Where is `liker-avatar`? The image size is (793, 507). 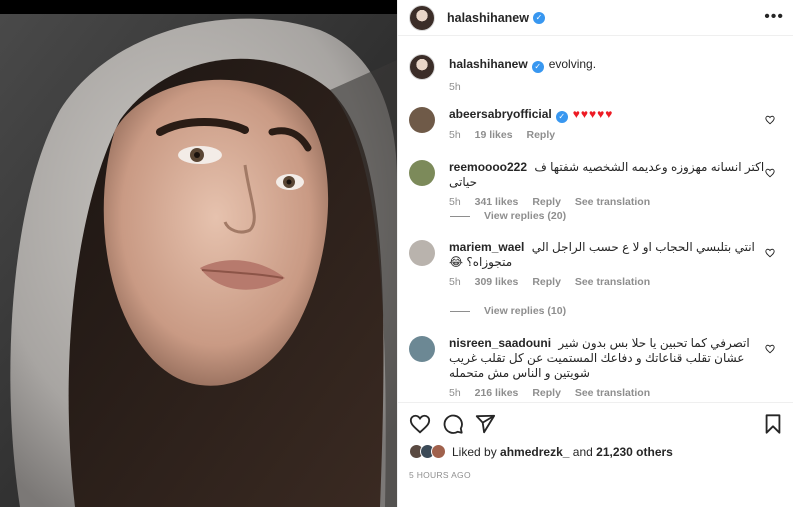
liker-avatar is located at coordinates (438, 451).